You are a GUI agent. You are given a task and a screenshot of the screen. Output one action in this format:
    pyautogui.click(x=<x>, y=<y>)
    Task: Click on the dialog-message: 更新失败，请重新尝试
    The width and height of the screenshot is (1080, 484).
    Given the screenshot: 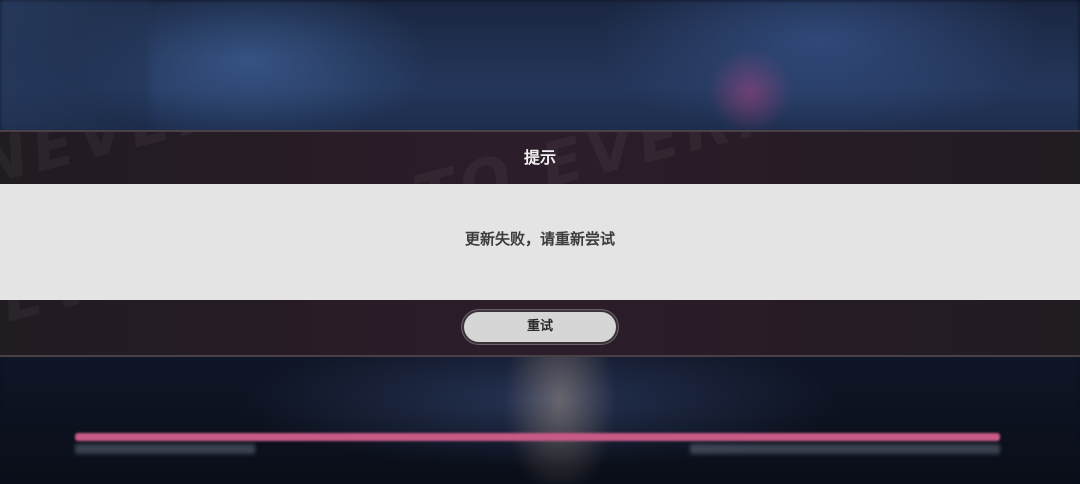 What is the action you would take?
    pyautogui.click(x=539, y=239)
    